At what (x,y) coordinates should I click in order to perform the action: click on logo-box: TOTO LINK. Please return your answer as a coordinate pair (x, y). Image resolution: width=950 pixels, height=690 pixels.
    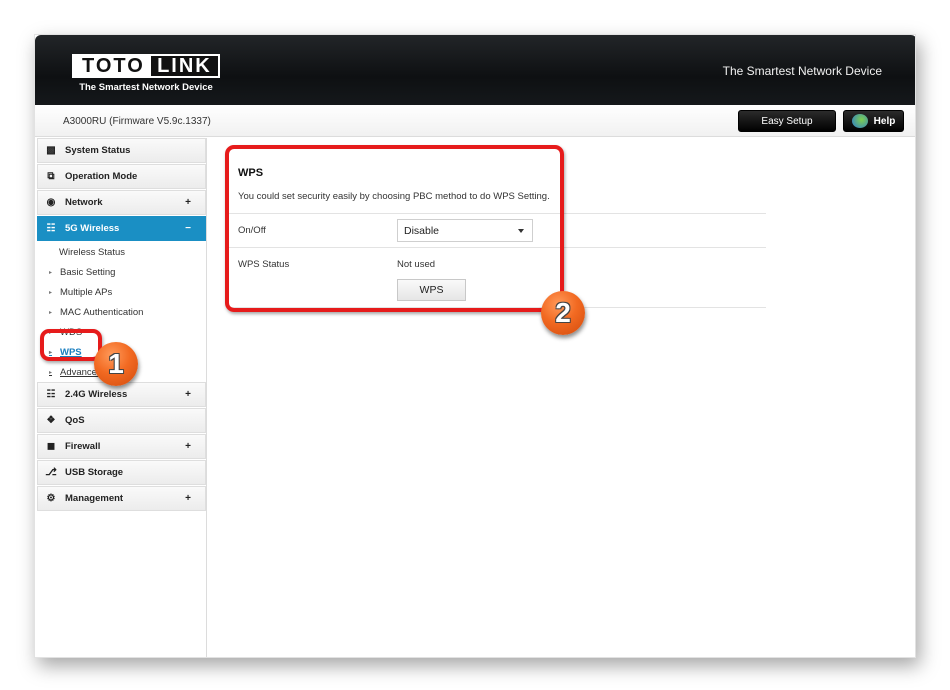
    Looking at the image, I should click on (146, 66).